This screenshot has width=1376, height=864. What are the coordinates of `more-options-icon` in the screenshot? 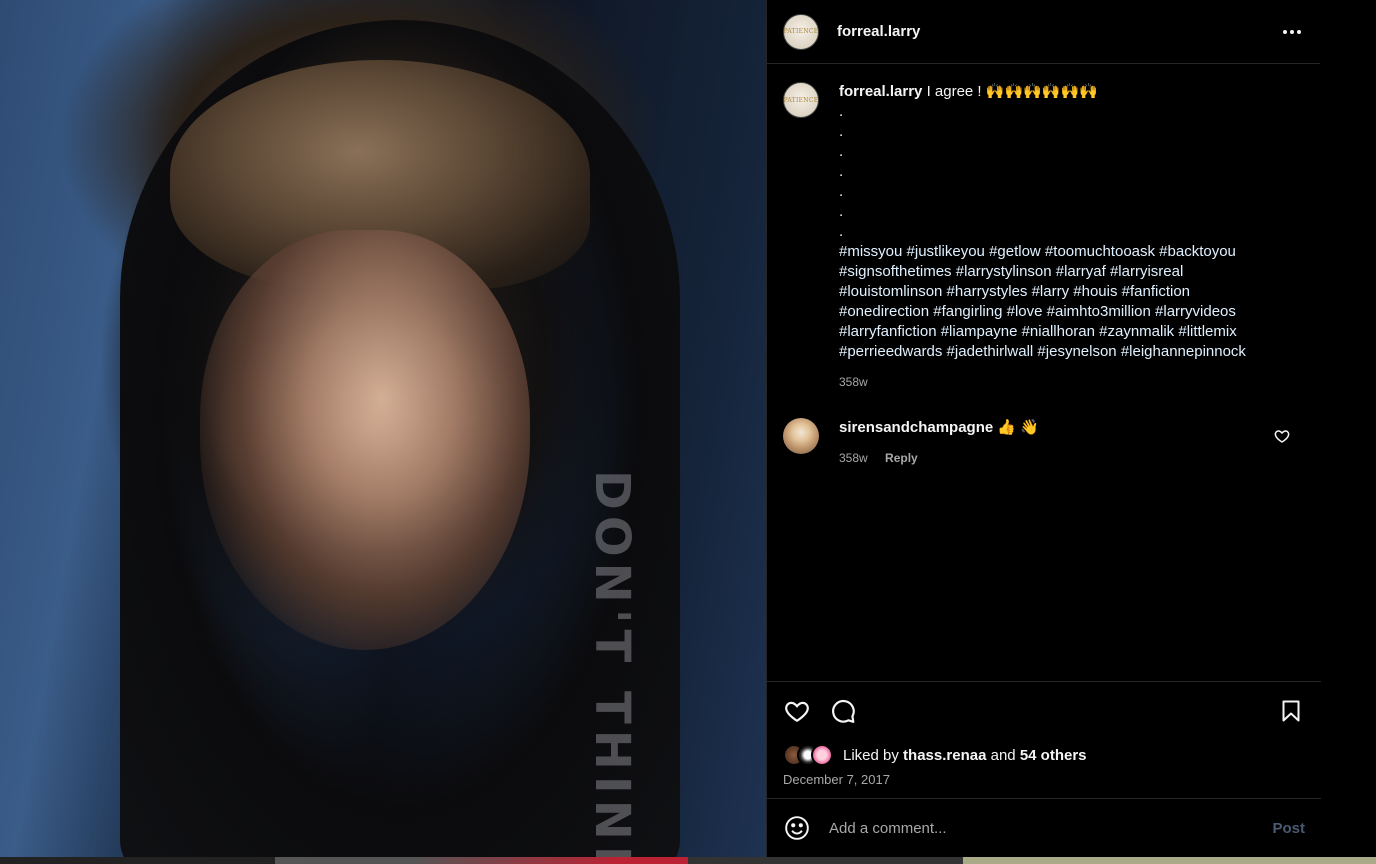 It's located at (1292, 32).